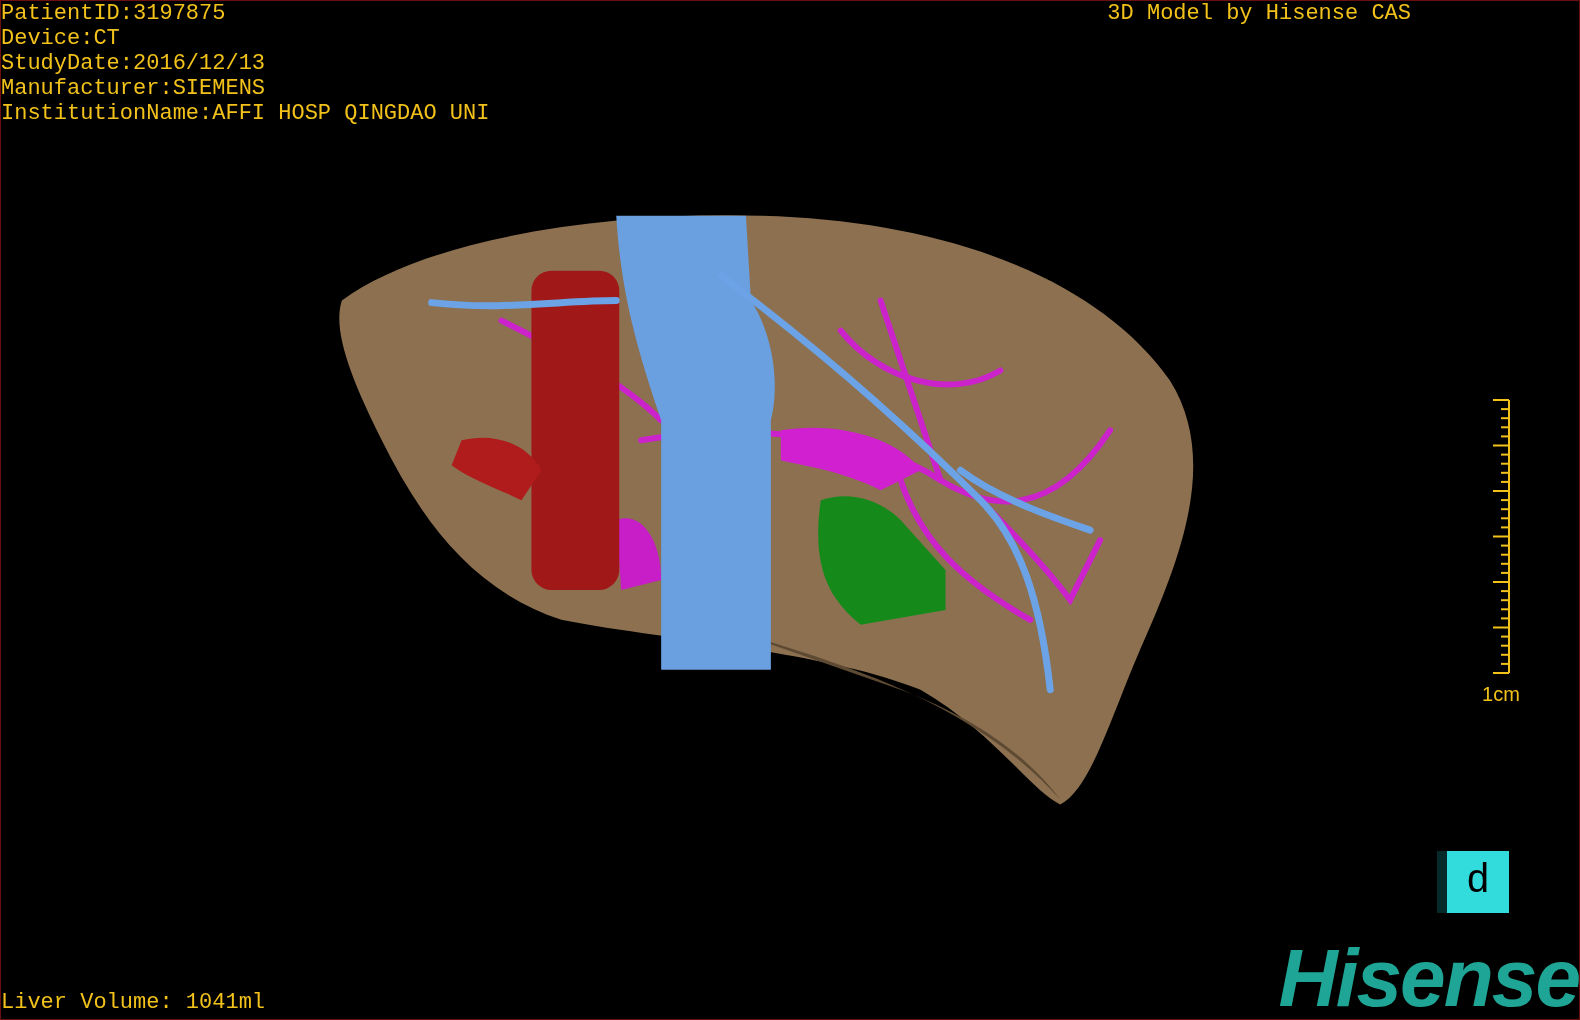  I want to click on viewer-title: 3D Model by Hisense CAS, so click(1259, 14).